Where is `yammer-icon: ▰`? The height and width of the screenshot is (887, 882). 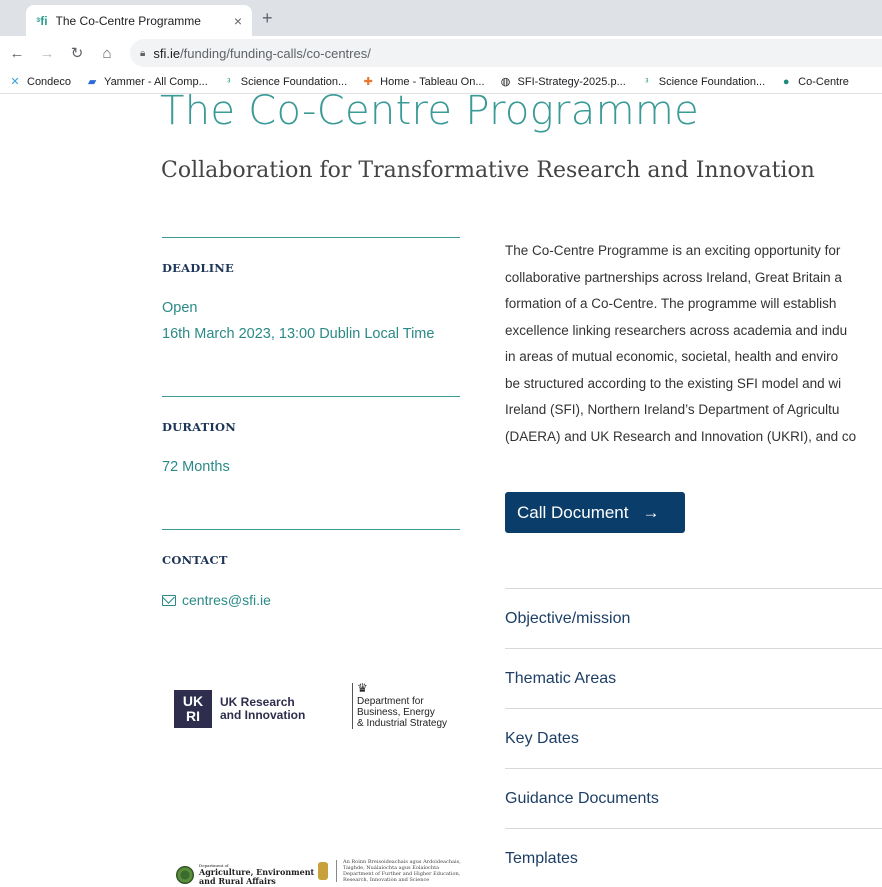
yammer-icon: ▰ is located at coordinates (92, 82).